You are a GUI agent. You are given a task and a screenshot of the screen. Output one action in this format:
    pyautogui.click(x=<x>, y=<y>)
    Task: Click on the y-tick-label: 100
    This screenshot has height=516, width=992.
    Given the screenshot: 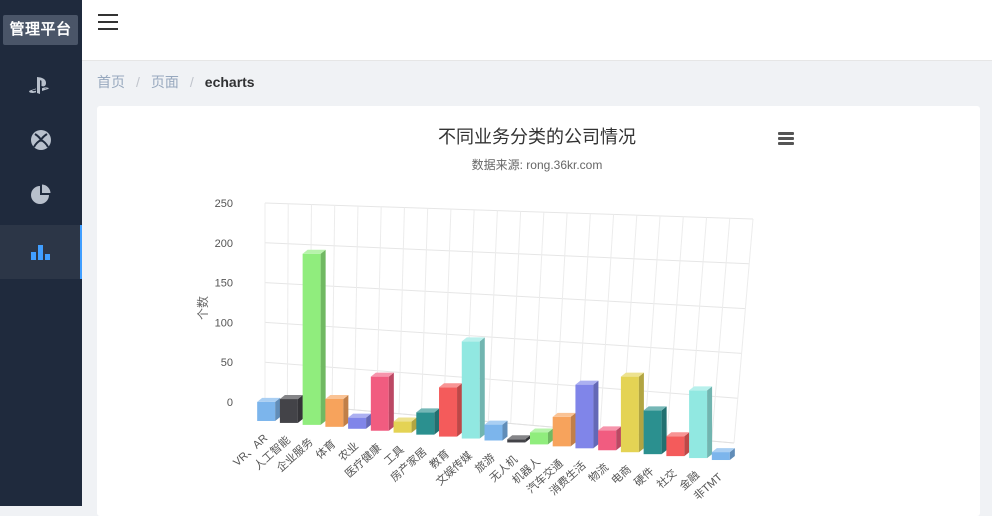 What is the action you would take?
    pyautogui.click(x=224, y=323)
    